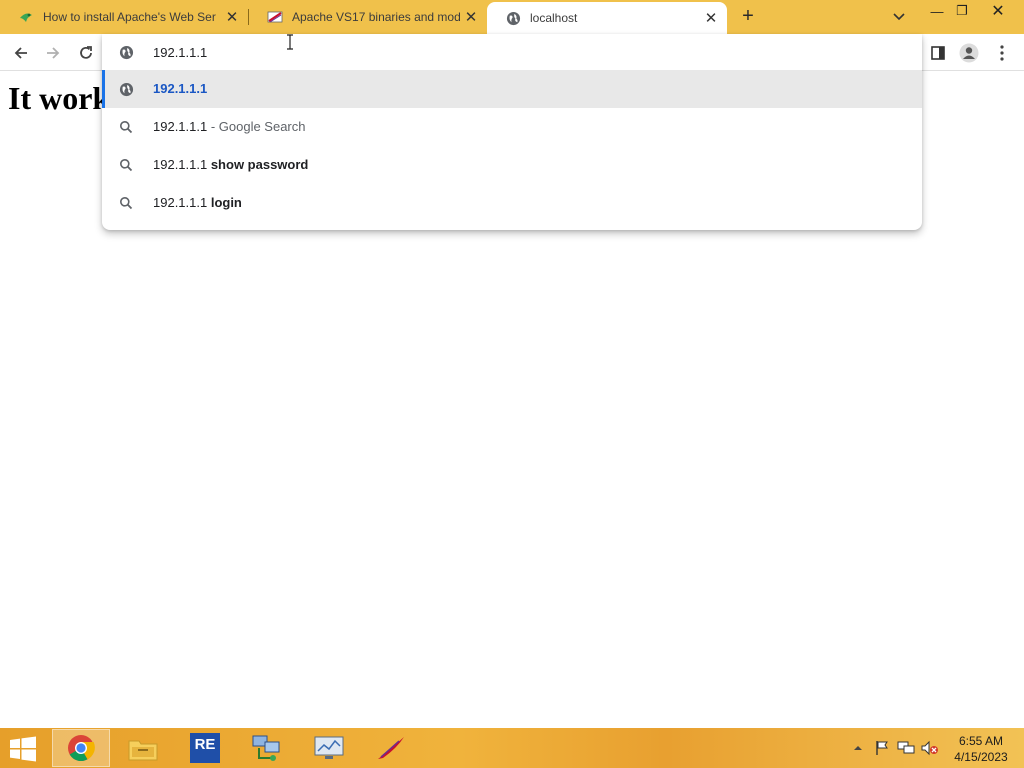 The image size is (1024, 768). I want to click on suggestion-text: 192.1.1.1 show password, so click(230, 164).